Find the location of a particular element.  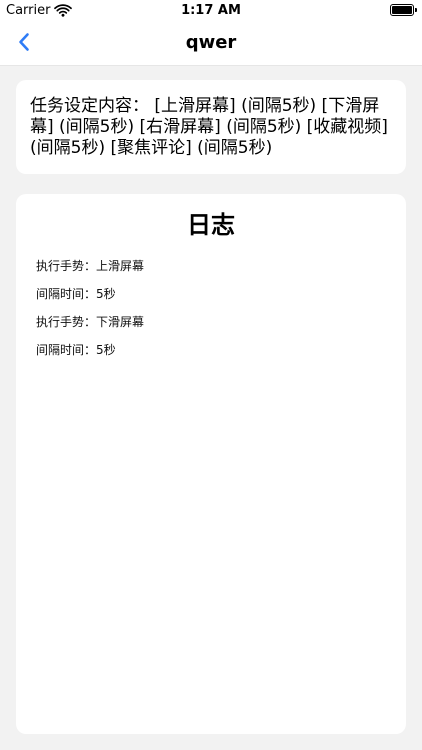

battery-fill is located at coordinates (402, 10).